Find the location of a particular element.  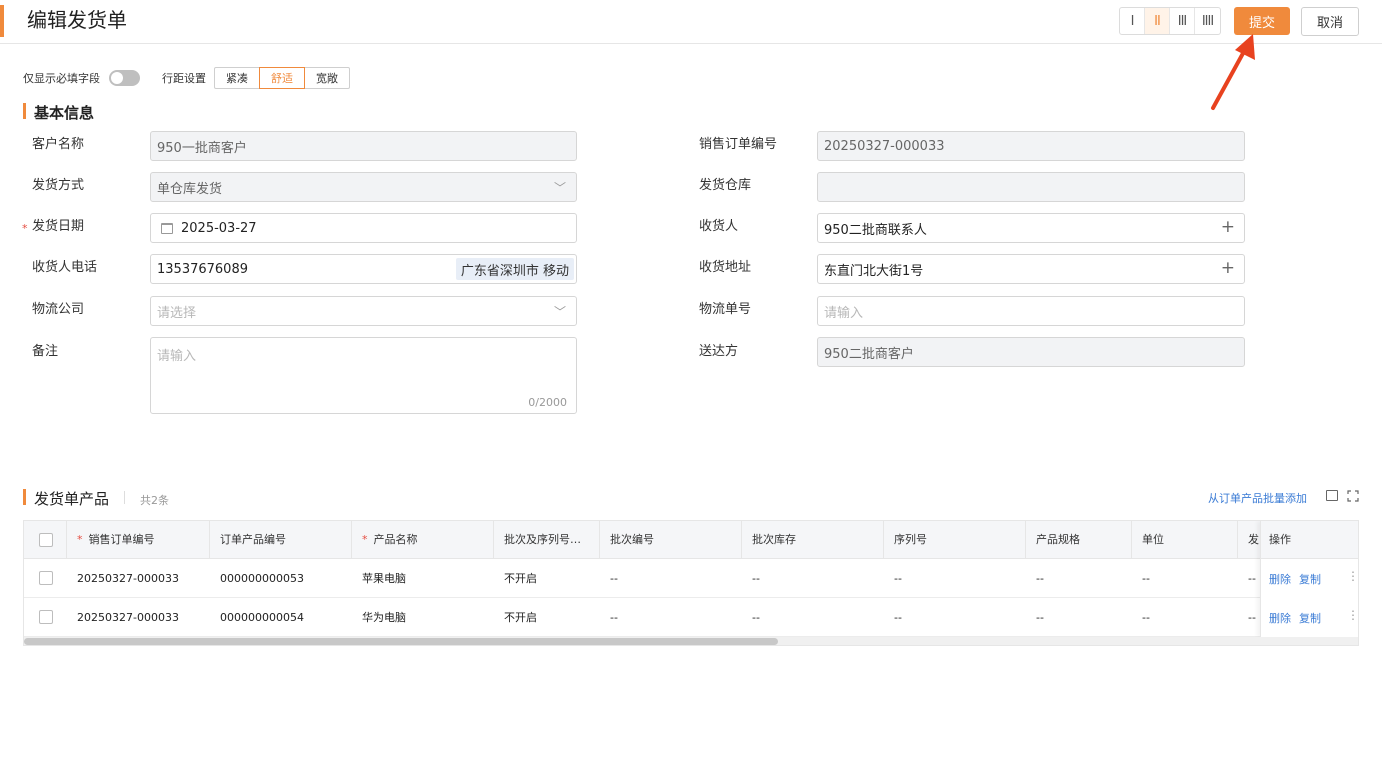

cell-batch-stock: -- is located at coordinates (756, 578).